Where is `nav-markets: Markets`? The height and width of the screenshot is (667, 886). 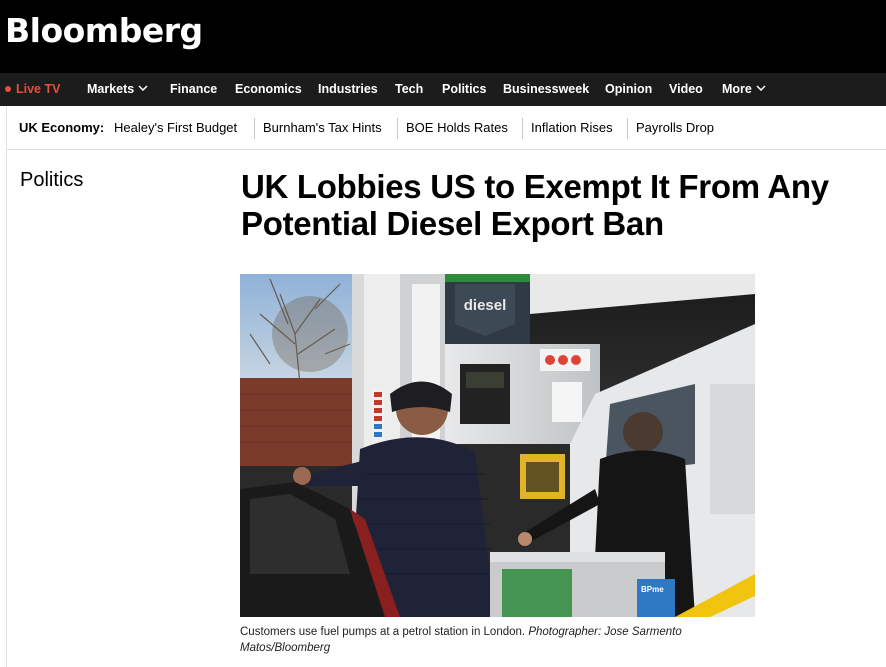 nav-markets: Markets is located at coordinates (117, 89).